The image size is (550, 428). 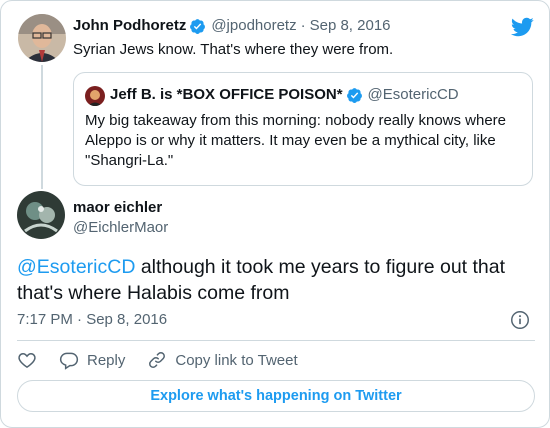 I want to click on reply-icon, so click(x=69, y=361).